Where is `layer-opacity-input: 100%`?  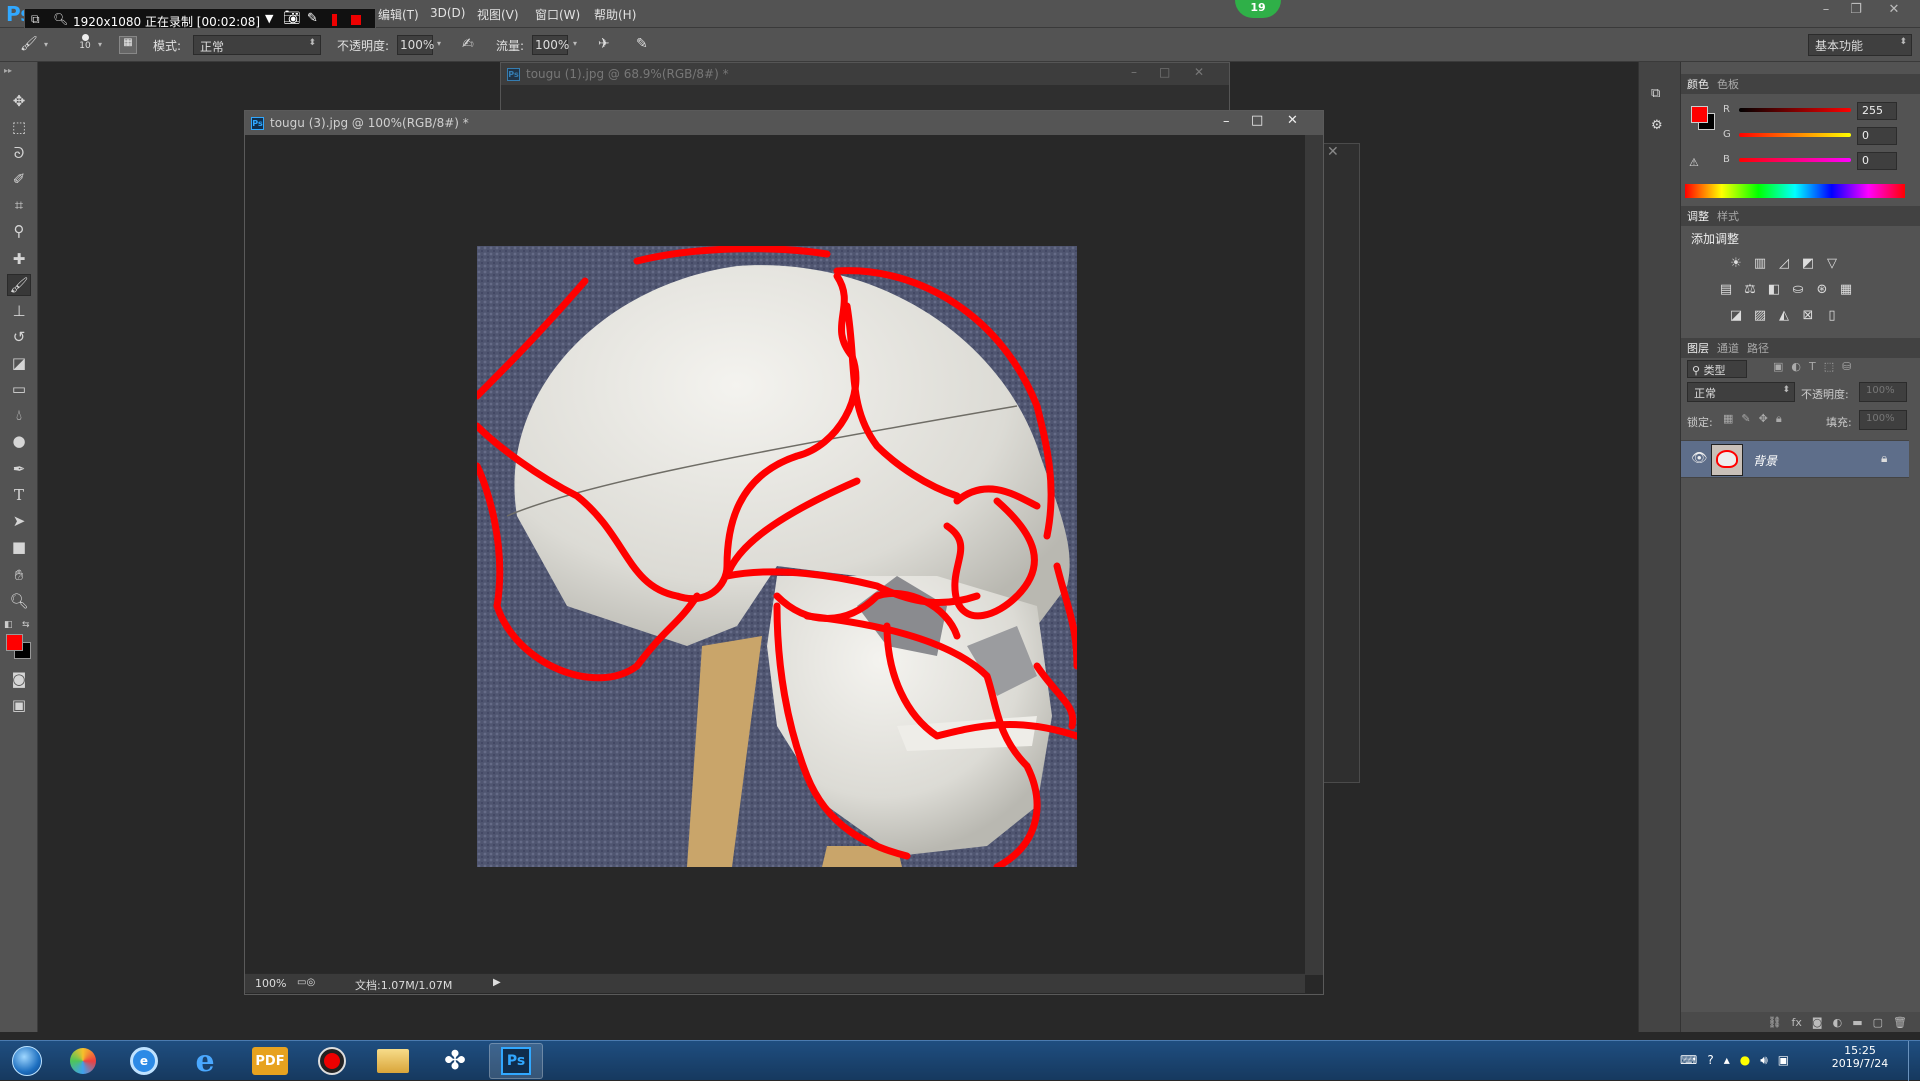 layer-opacity-input: 100% is located at coordinates (1883, 392).